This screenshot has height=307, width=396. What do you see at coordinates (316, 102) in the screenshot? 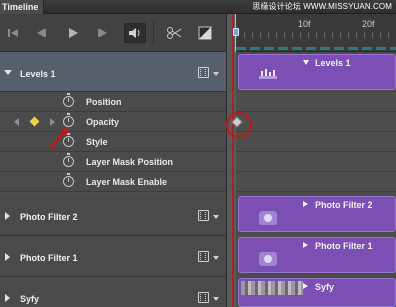
I see `keyframe-lane-position` at bounding box center [316, 102].